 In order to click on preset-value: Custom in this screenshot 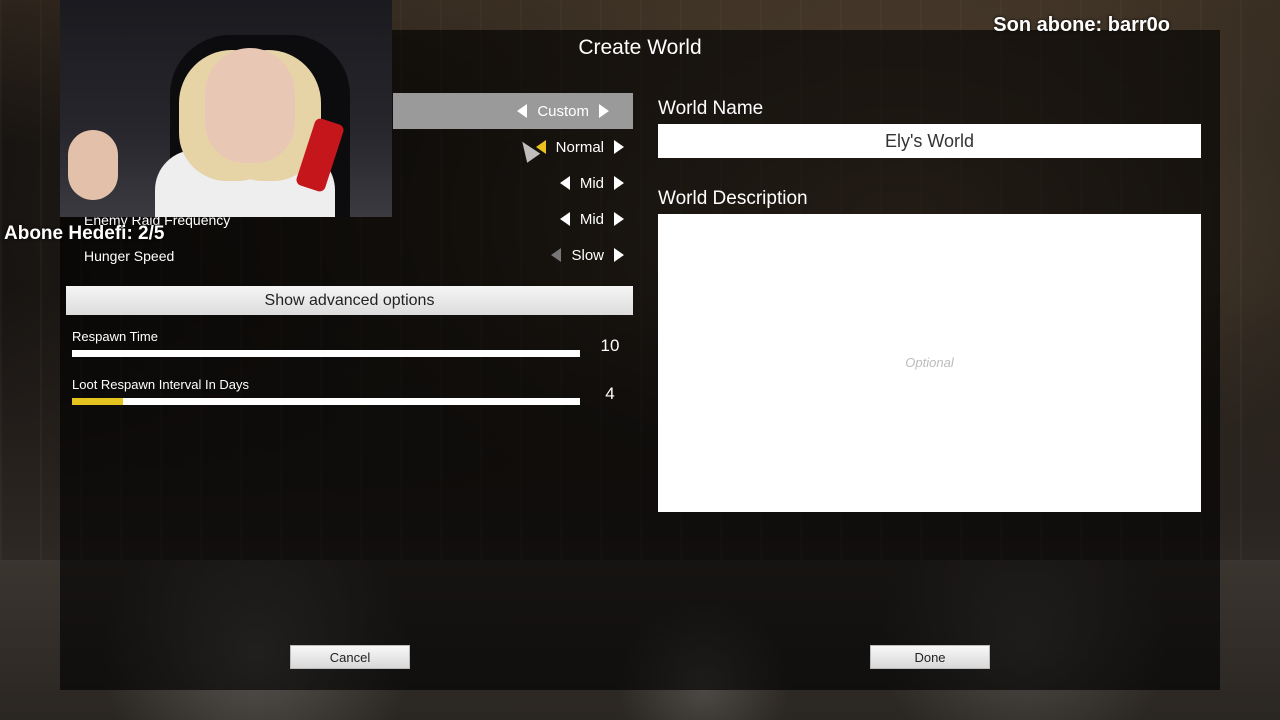, I will do `click(563, 111)`.